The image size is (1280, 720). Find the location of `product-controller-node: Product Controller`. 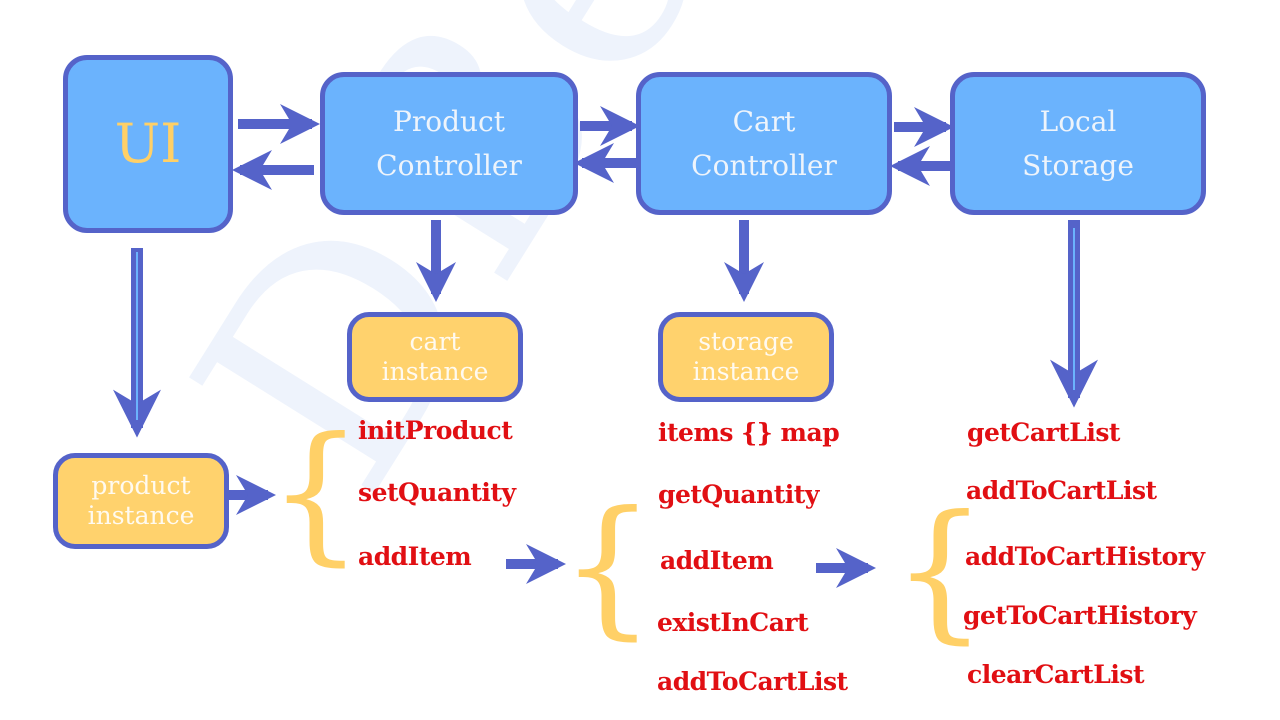

product-controller-node: Product Controller is located at coordinates (449, 143).